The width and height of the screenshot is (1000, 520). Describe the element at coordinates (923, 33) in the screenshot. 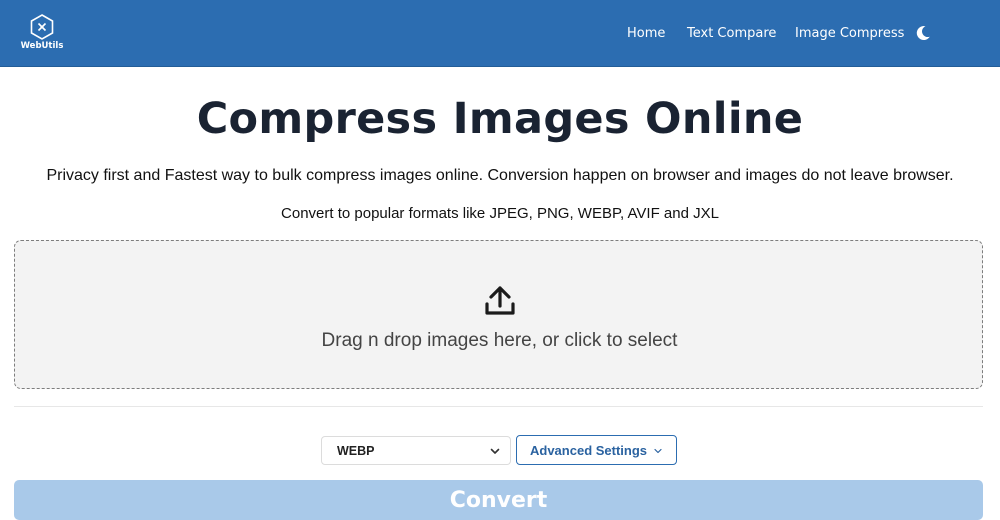

I see `moon-icon` at that location.